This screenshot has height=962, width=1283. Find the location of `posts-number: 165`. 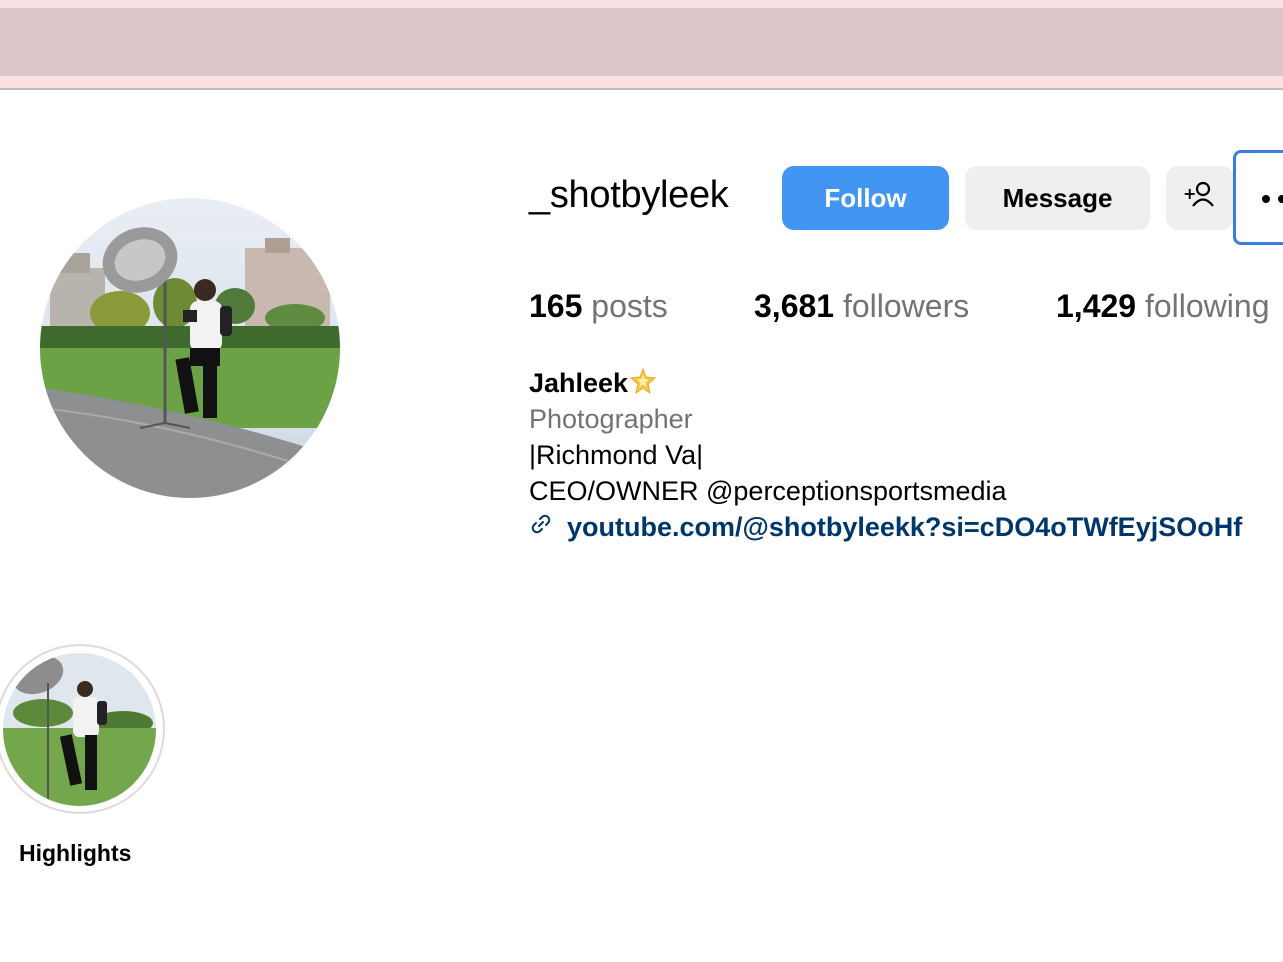

posts-number: 165 is located at coordinates (556, 306).